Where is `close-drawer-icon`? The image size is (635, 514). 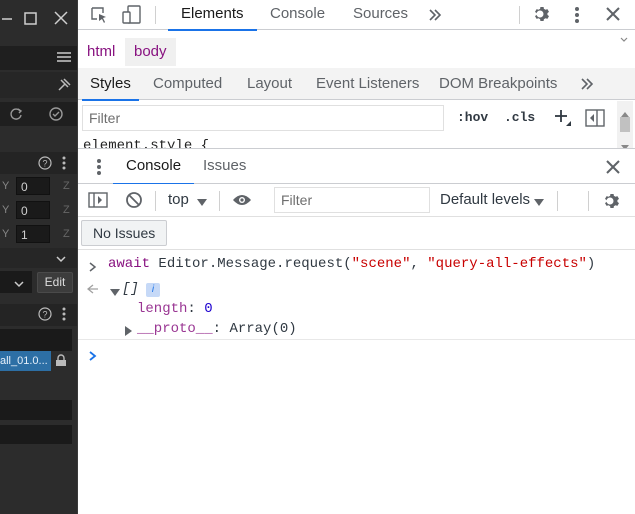
close-drawer-icon is located at coordinates (613, 168).